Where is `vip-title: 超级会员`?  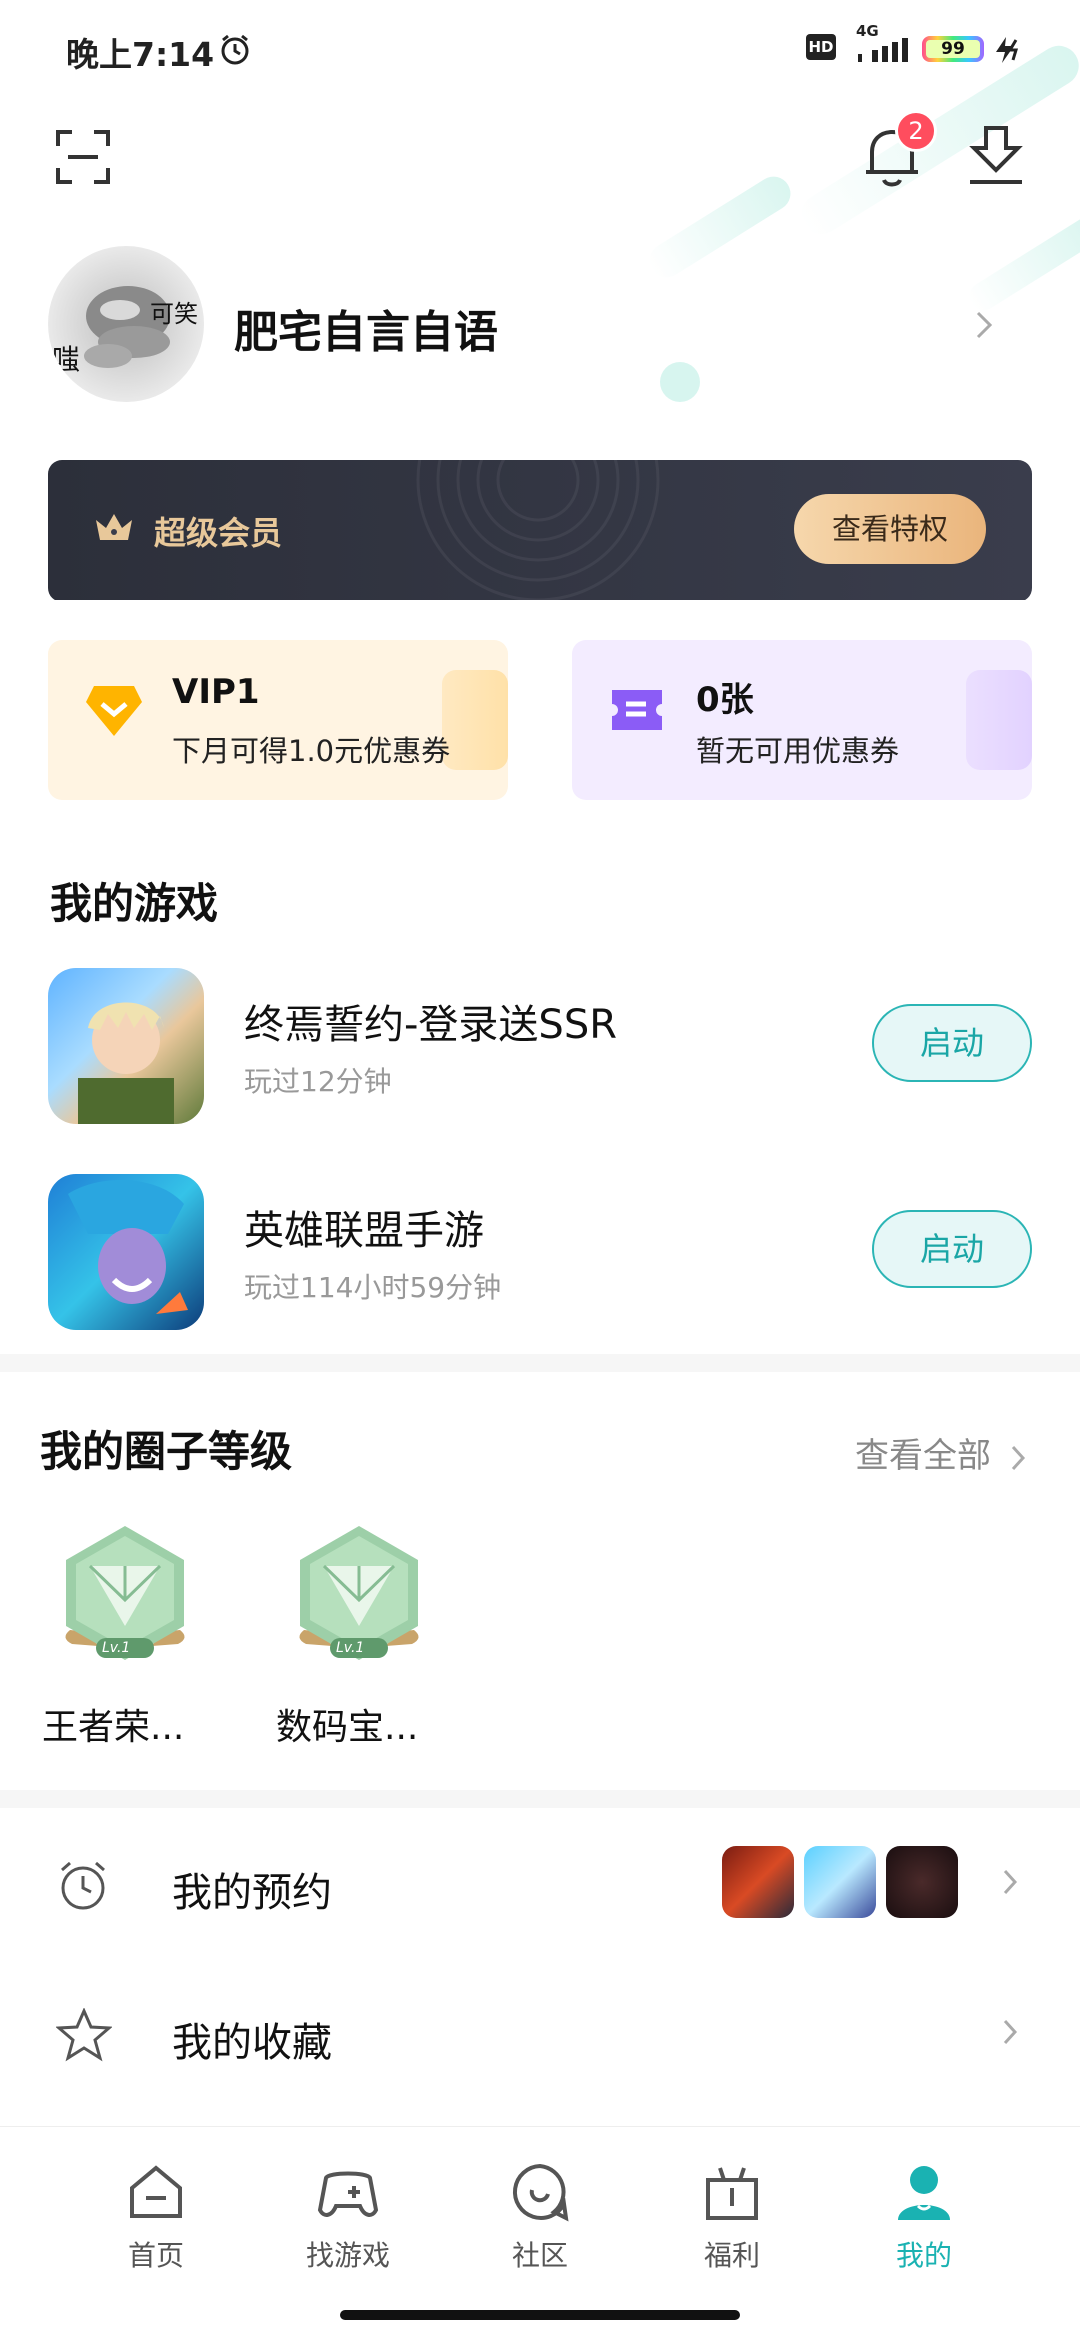 vip-title: 超级会员 is located at coordinates (218, 533).